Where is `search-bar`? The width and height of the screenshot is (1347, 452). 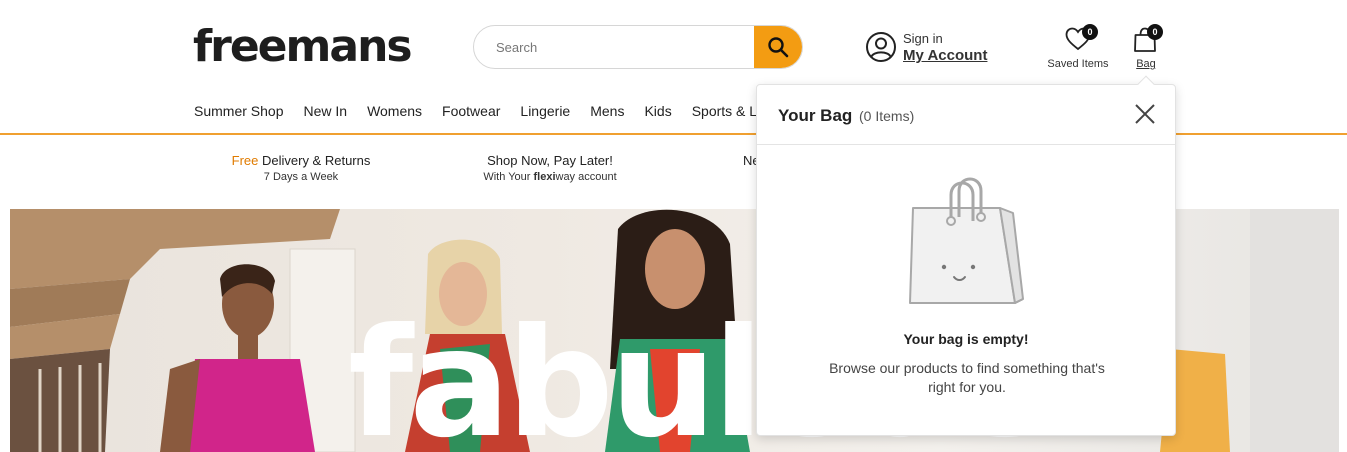 search-bar is located at coordinates (638, 47).